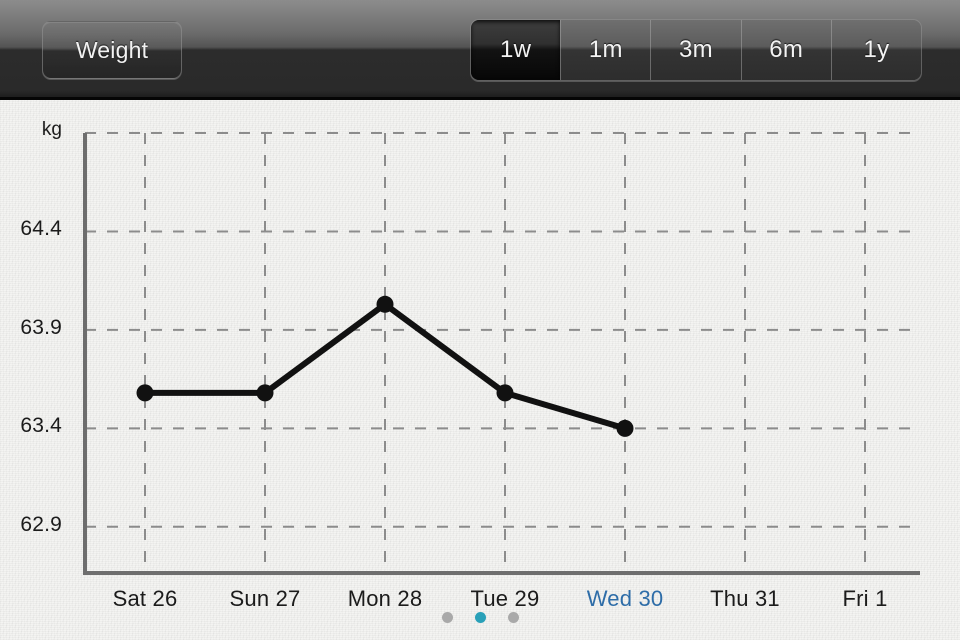  I want to click on time-range-segmented-control: 1w 1m 3m 6m 1y, so click(696, 50).